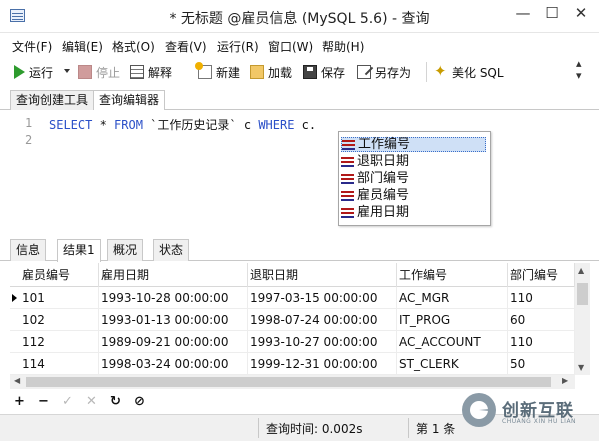 The image size is (599, 441). Describe the element at coordinates (299, 71) in the screenshot. I see `toolbar: 运行 停止 解释 新建 加载 保存 另存为 美化 SQL` at that location.